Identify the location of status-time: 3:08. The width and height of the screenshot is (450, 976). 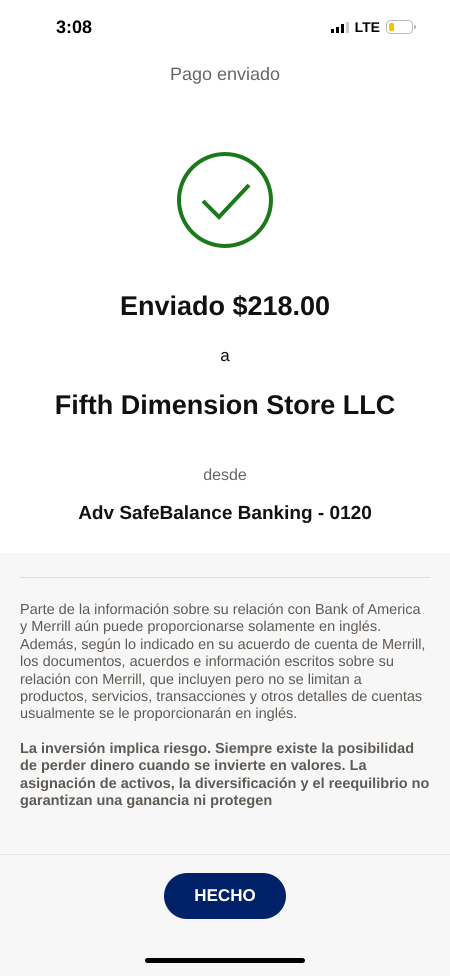
(74, 27).